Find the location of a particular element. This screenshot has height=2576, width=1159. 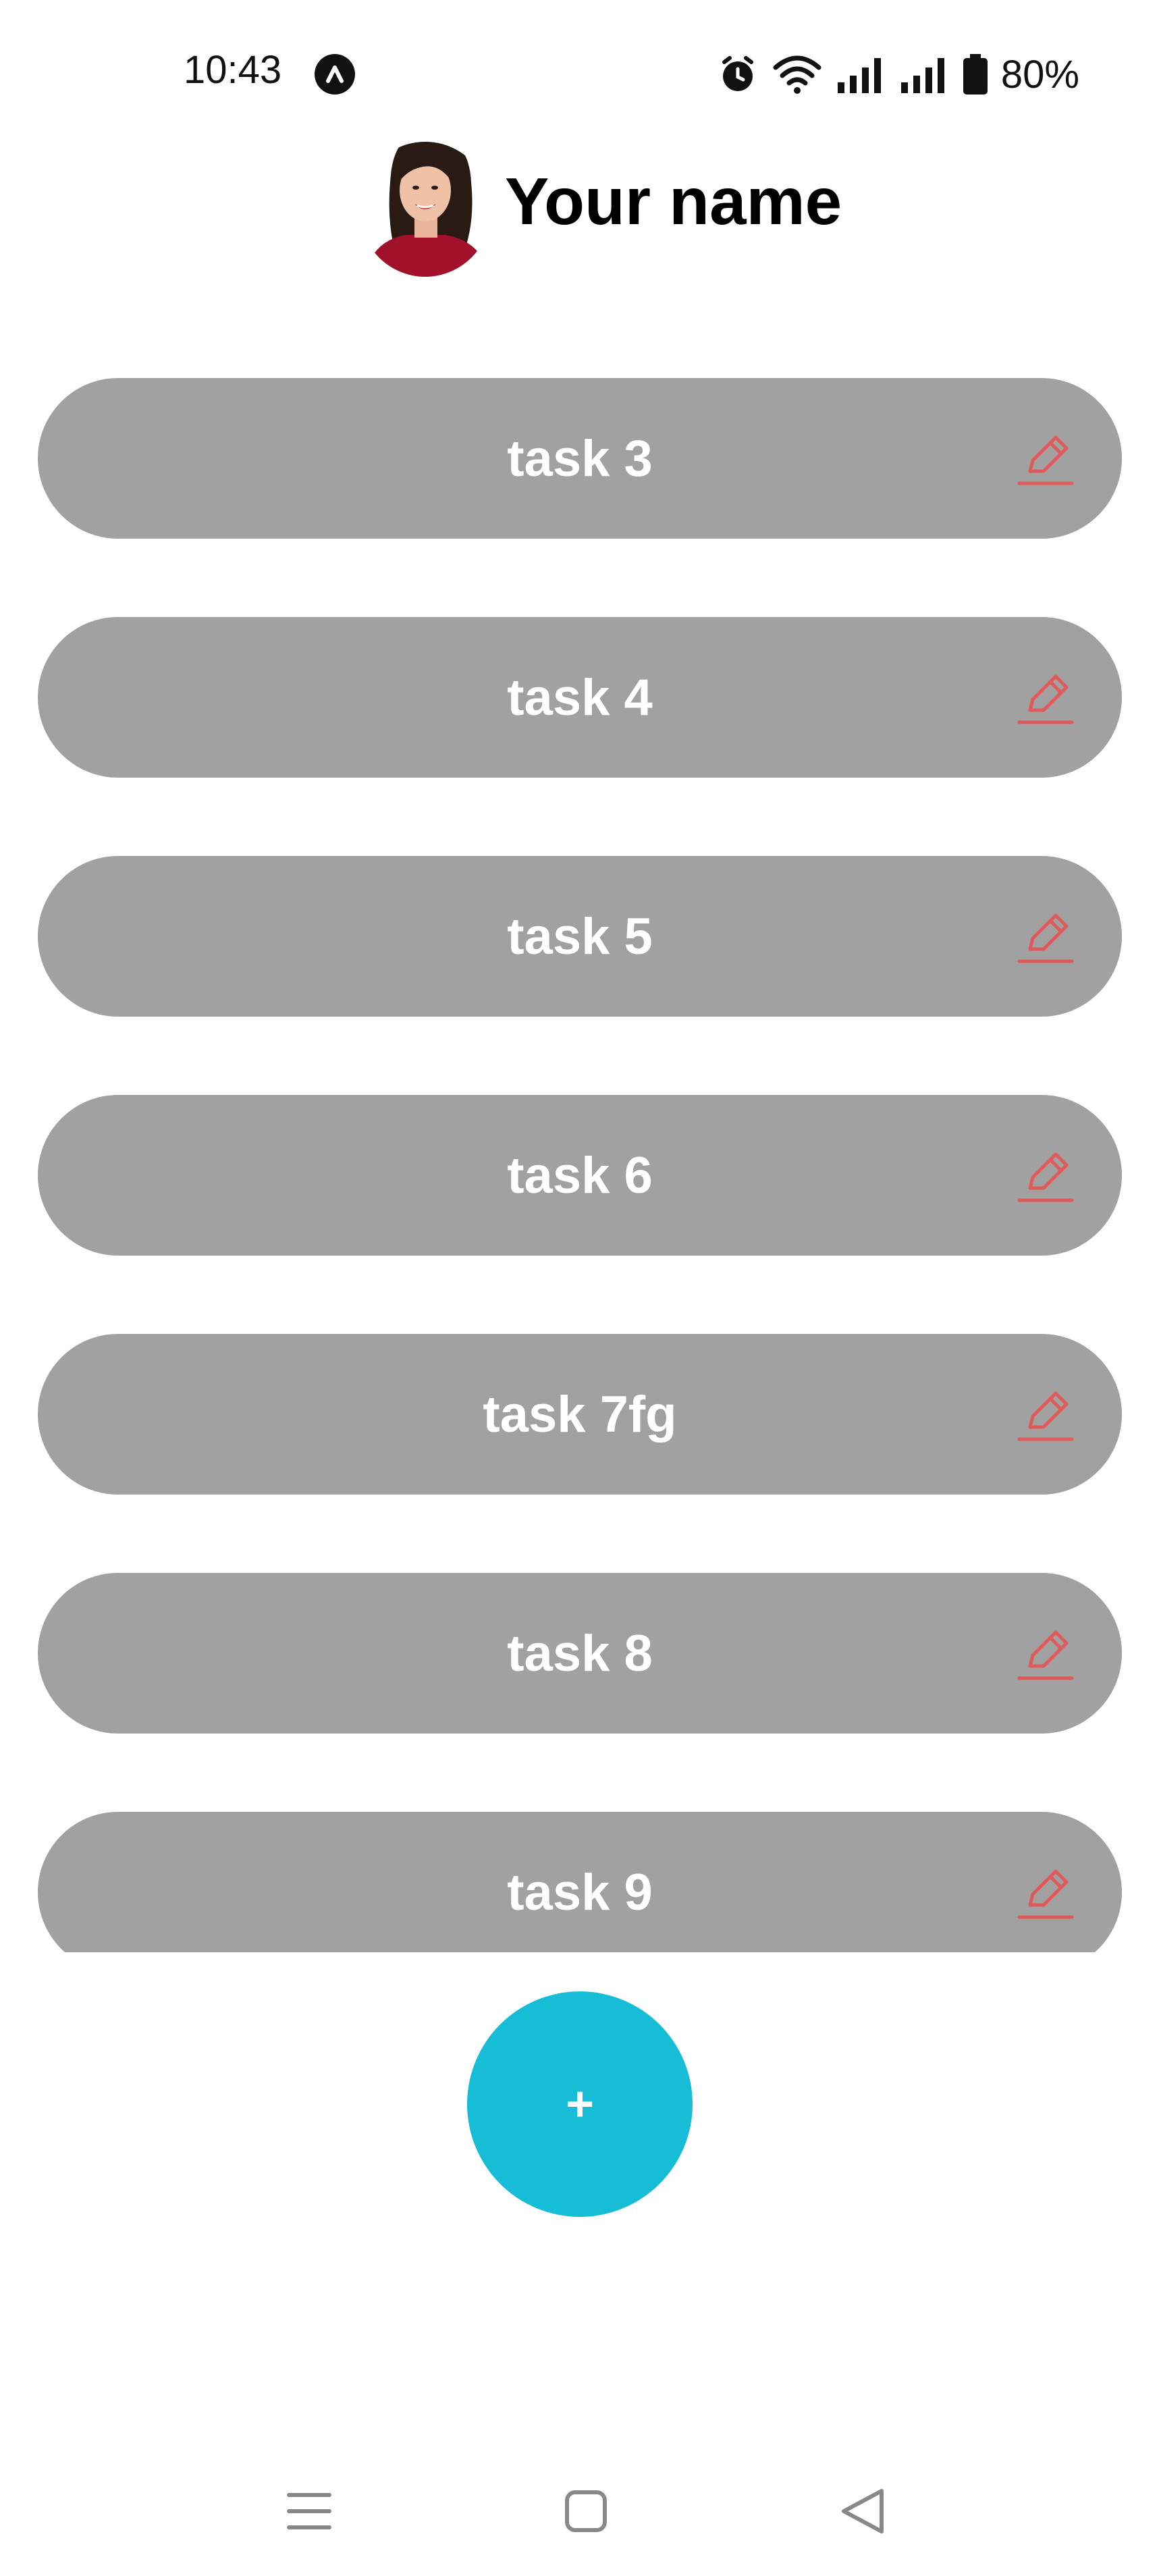

task-item: task 7fg is located at coordinates (580, 1415).